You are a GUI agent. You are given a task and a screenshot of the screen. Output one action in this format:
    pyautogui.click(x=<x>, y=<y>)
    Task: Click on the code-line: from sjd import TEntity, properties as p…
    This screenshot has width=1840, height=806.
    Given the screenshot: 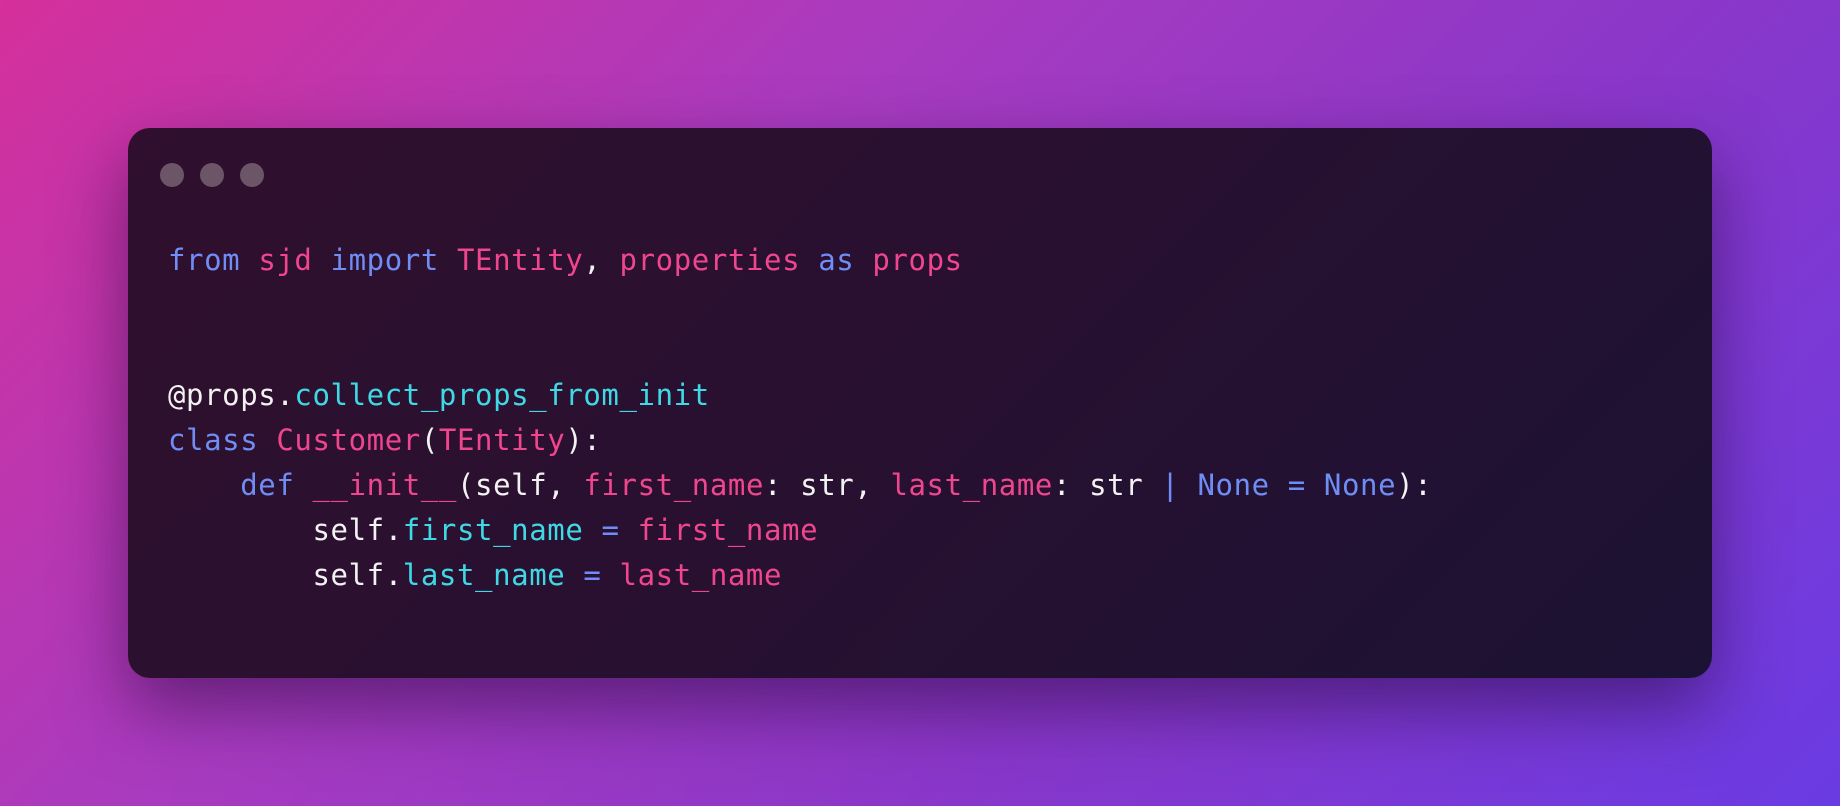 What is the action you would take?
    pyautogui.click(x=800, y=260)
    